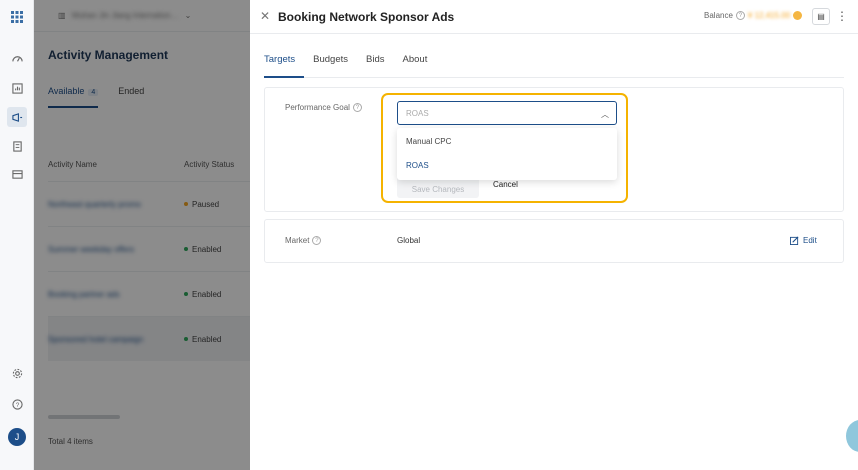 This screenshot has width=858, height=470. What do you see at coordinates (17, 437) in the screenshot?
I see `avatar: J` at bounding box center [17, 437].